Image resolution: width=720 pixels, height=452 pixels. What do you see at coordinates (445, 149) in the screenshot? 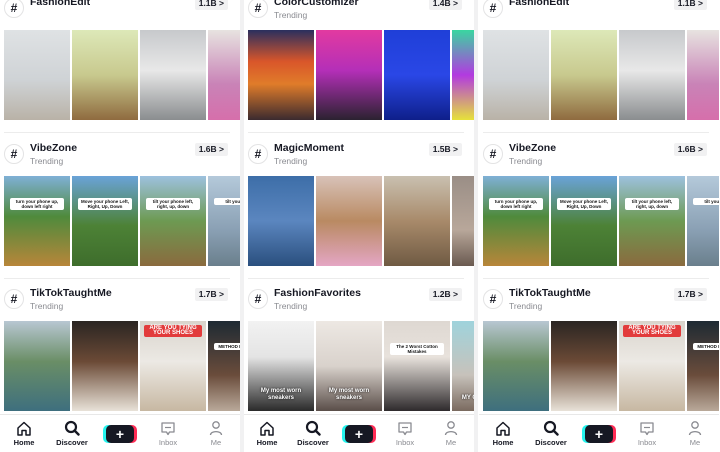
I see `view-count-badge: 1.5B >` at bounding box center [445, 149].